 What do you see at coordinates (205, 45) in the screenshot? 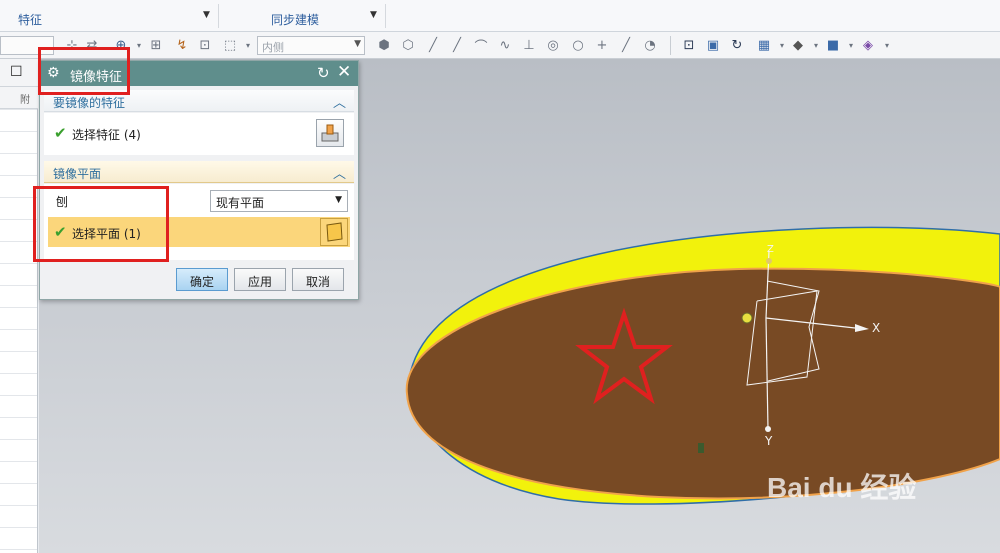
I see `select-box-icon: ⊡` at bounding box center [205, 45].